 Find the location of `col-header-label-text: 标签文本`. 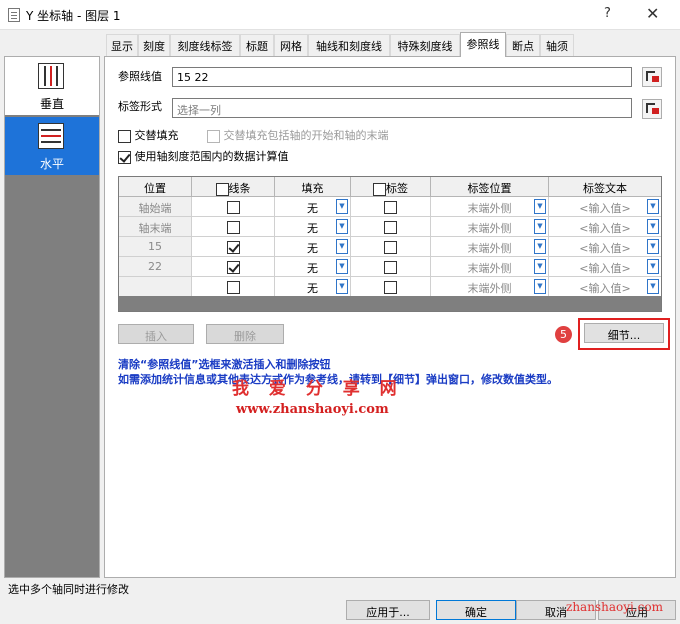

col-header-label-text: 标签文本 is located at coordinates (605, 187).